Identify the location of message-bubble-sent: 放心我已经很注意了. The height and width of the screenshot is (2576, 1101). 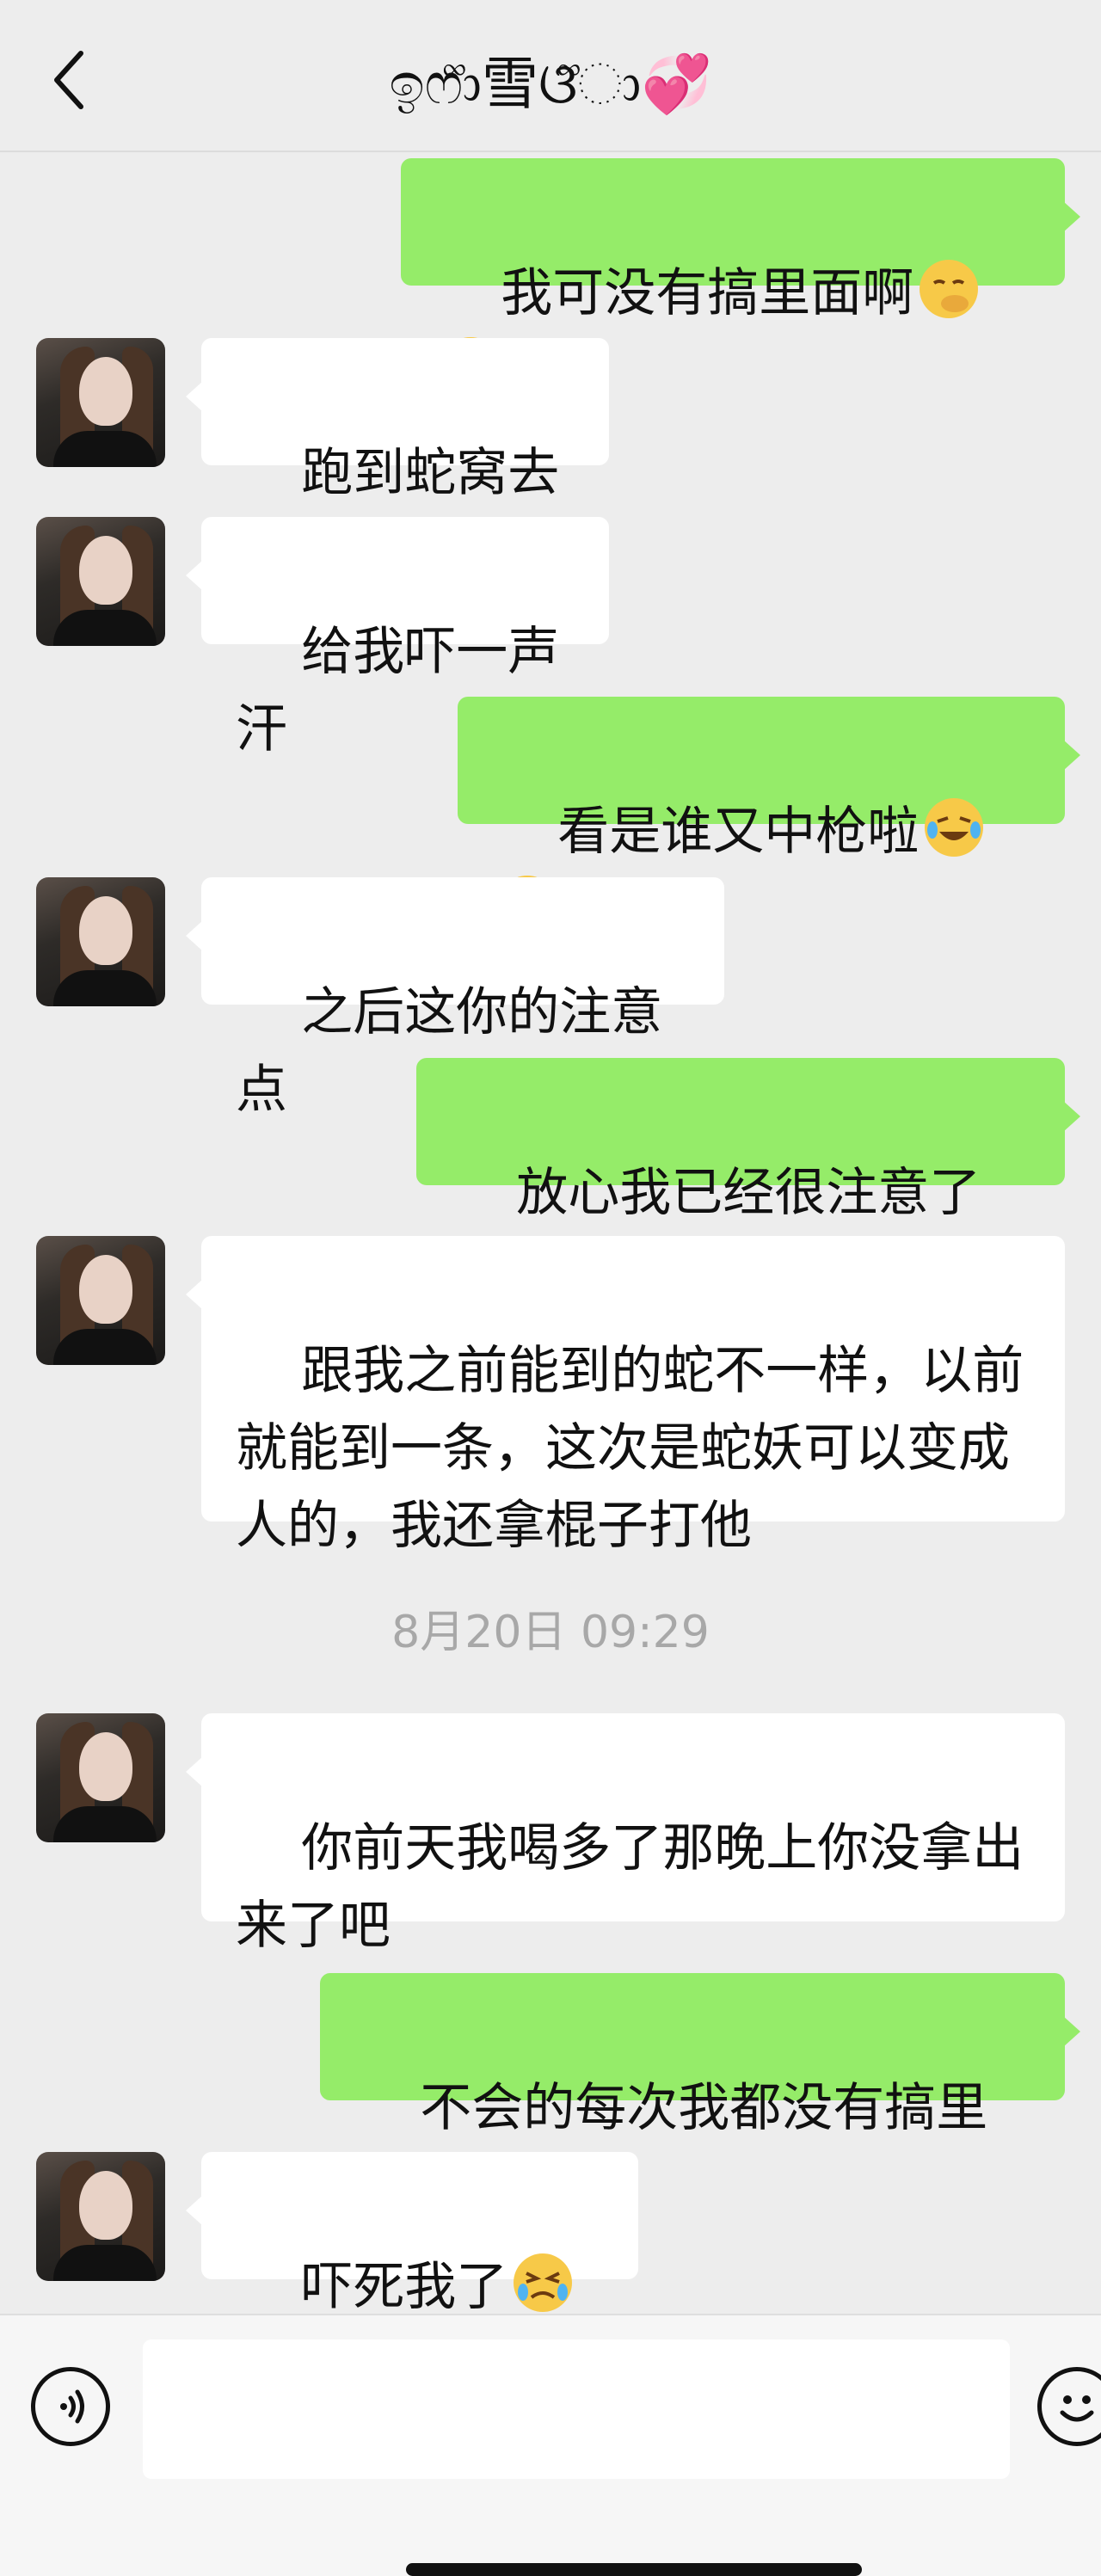
(748, 1176).